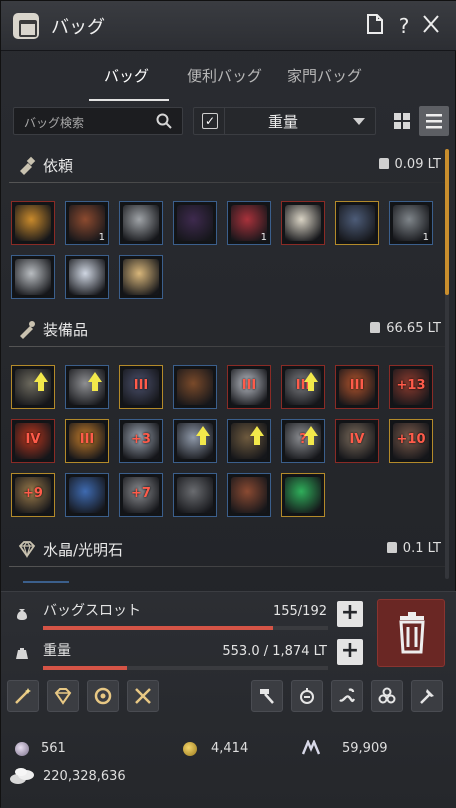 Image resolution: width=456 pixels, height=808 pixels. Describe the element at coordinates (311, 747) in the screenshot. I see `mileage-icon` at that location.